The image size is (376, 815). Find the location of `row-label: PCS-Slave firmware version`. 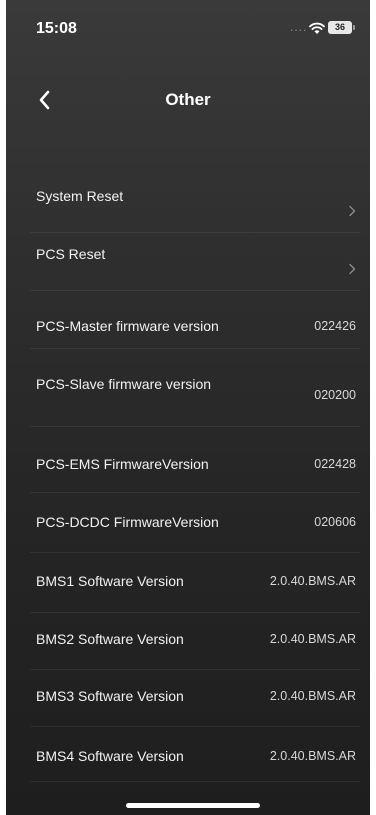

row-label: PCS-Slave firmware version is located at coordinates (124, 384).